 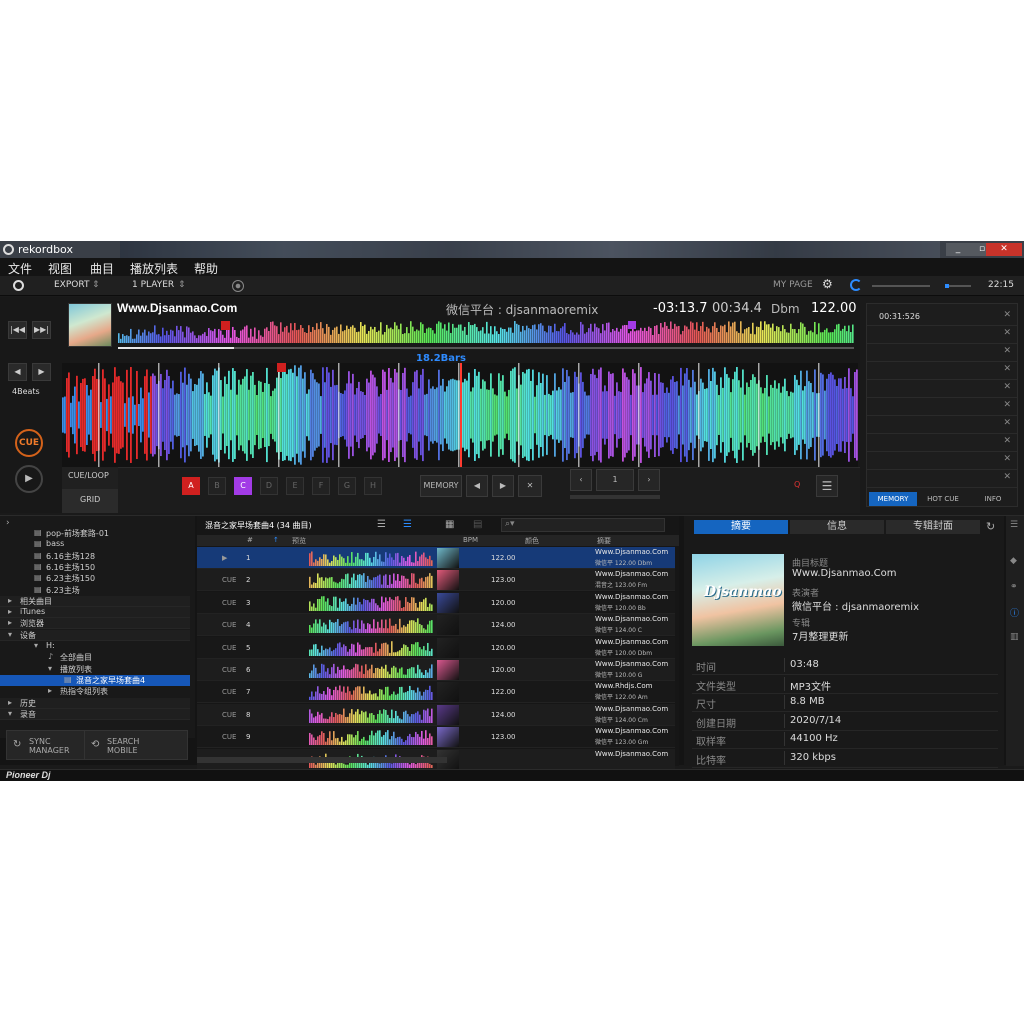 What do you see at coordinates (95, 590) in the screenshot?
I see `tree-item: ▤ 6.23主场` at bounding box center [95, 590].